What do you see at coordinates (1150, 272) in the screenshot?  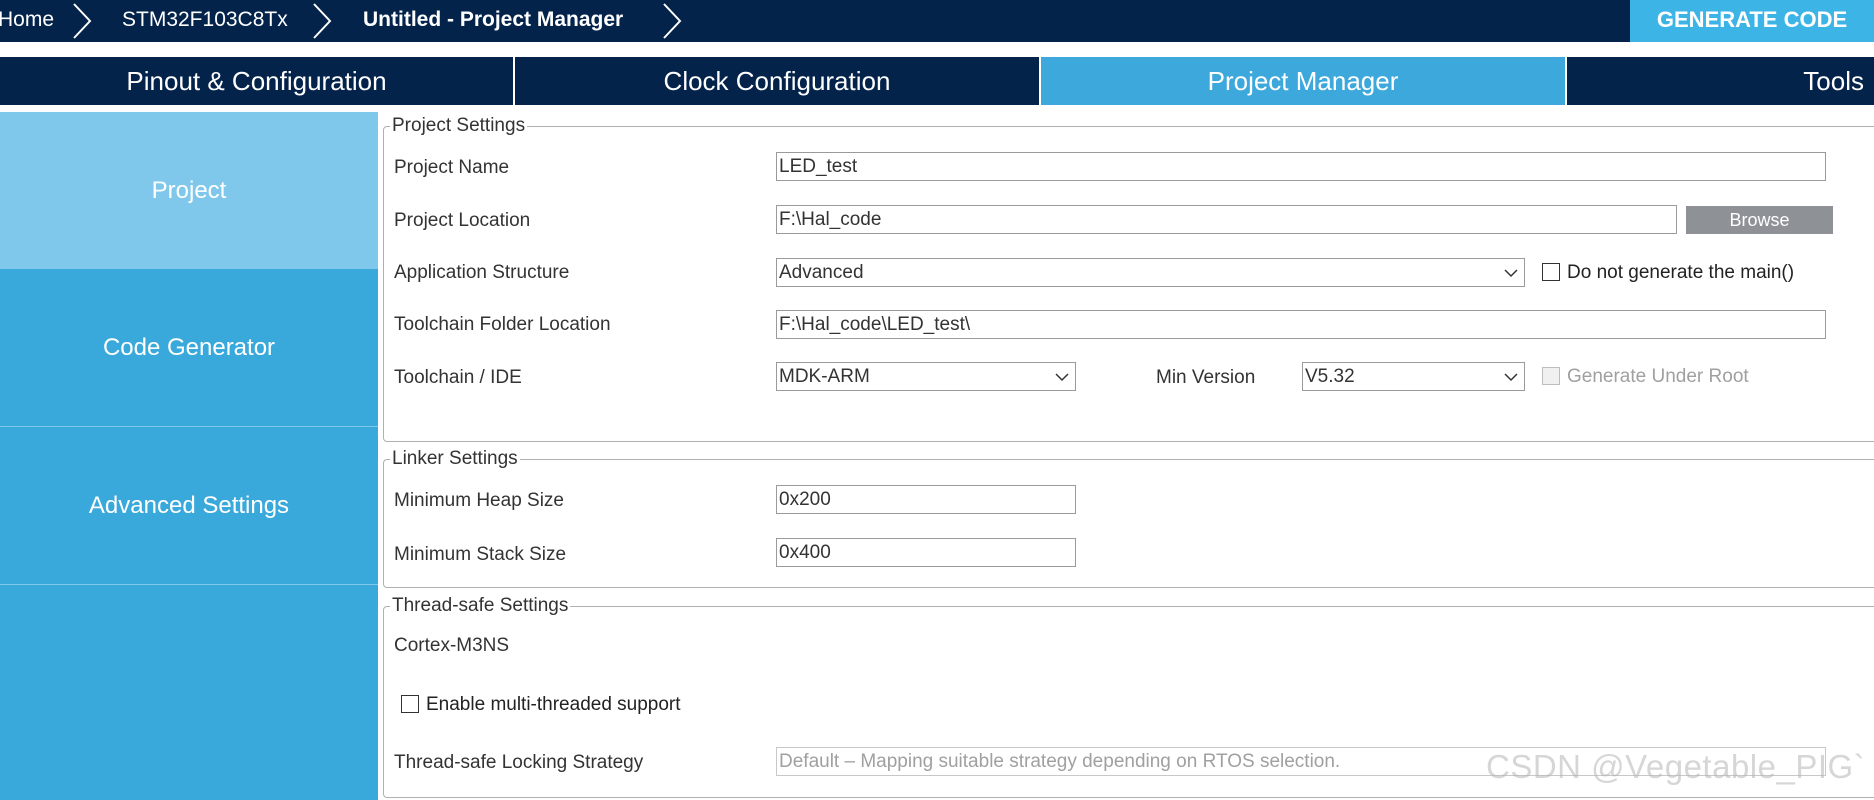 I see `application-structure-select: Advanced` at bounding box center [1150, 272].